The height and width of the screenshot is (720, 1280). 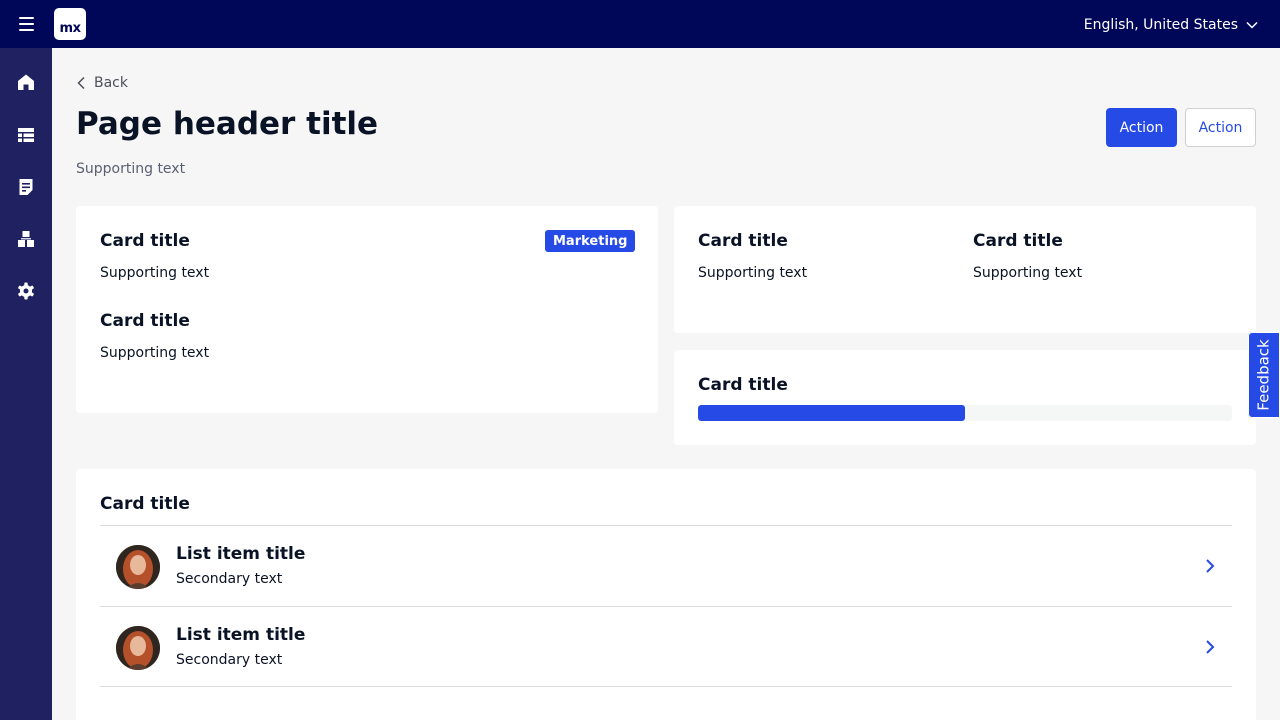 What do you see at coordinates (590, 241) in the screenshot?
I see `marketing-badge: Marketing` at bounding box center [590, 241].